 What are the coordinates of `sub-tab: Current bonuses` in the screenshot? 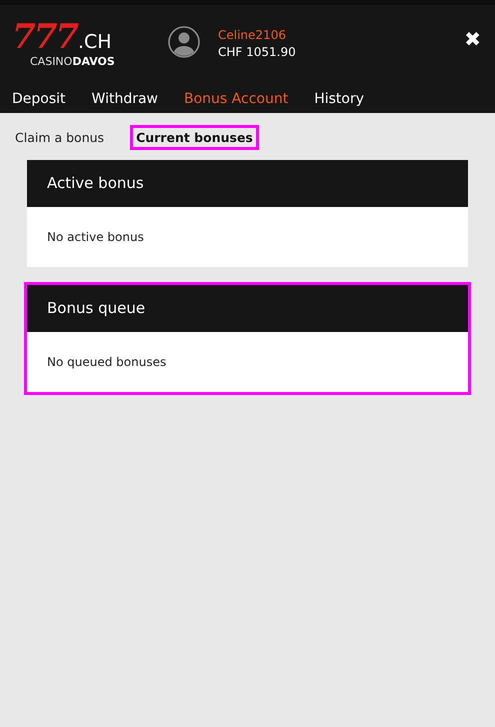 It's located at (194, 137).